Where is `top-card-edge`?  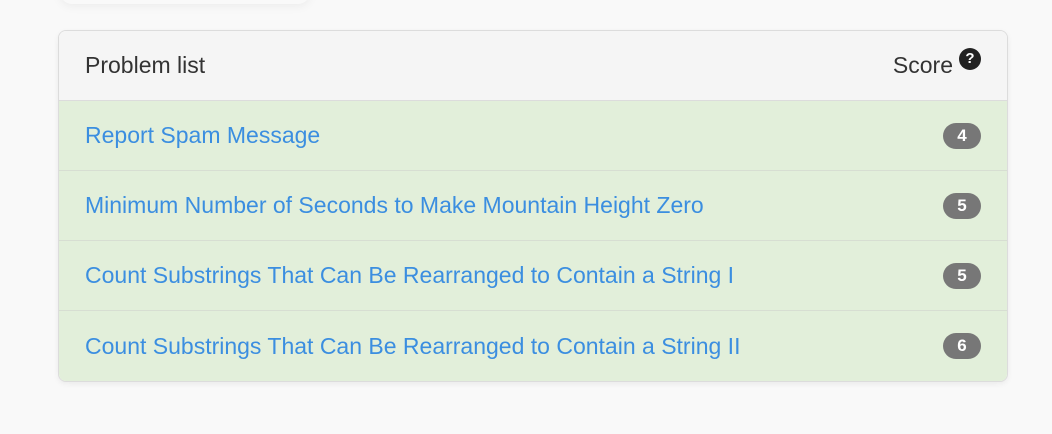
top-card-edge is located at coordinates (185, 2).